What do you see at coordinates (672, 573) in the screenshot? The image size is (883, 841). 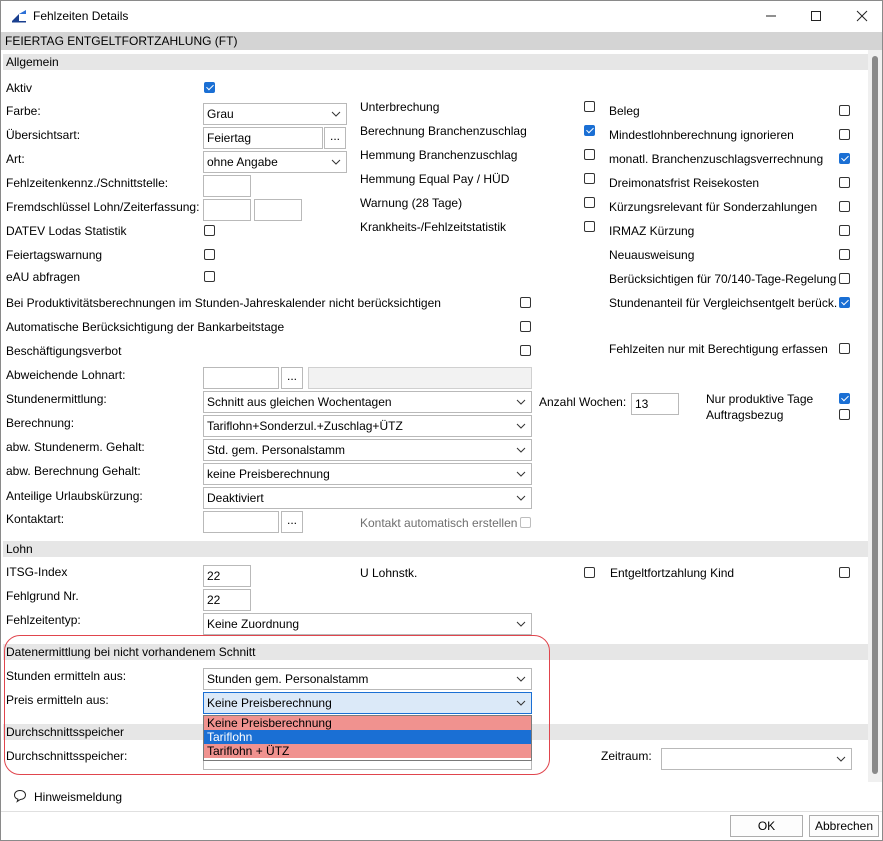 I see `entgelt-kind-label: Entgeltfortzahlung Kind` at bounding box center [672, 573].